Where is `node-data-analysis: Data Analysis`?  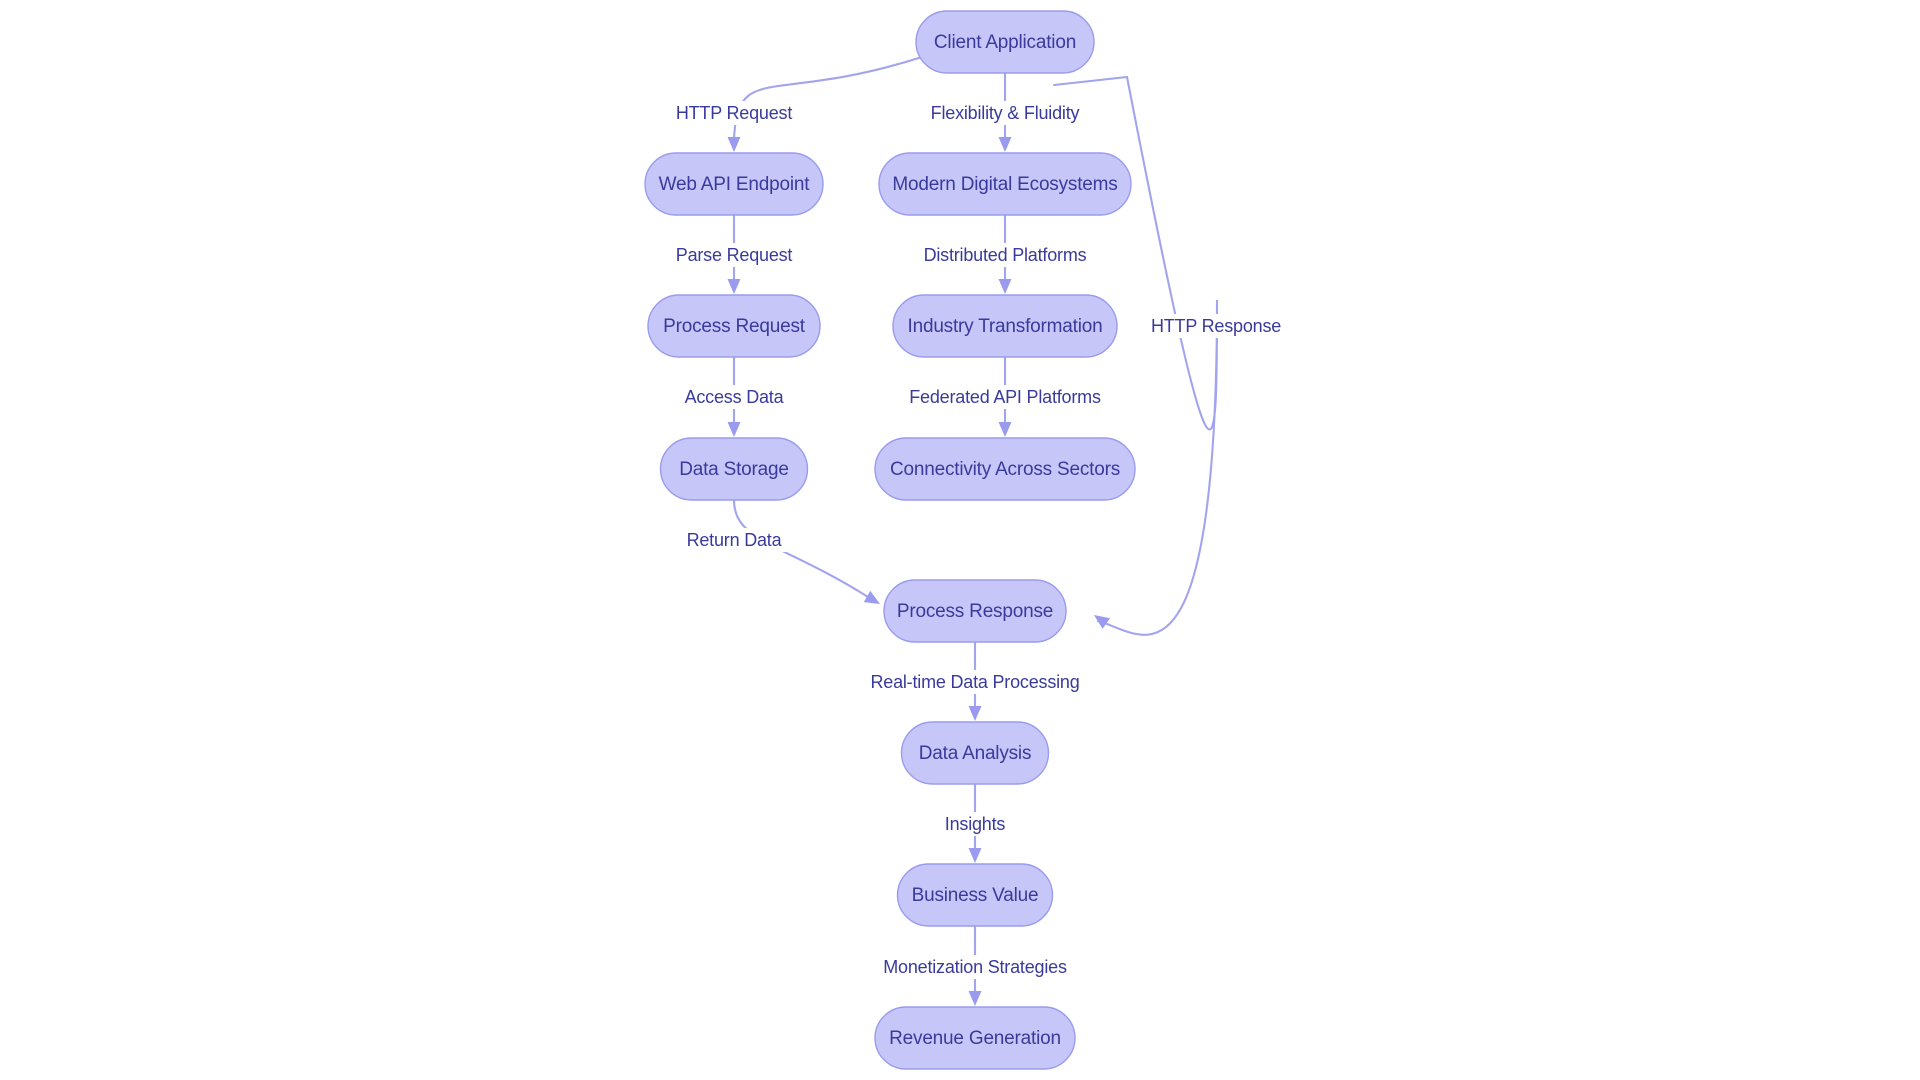
node-data-analysis: Data Analysis is located at coordinates (975, 753).